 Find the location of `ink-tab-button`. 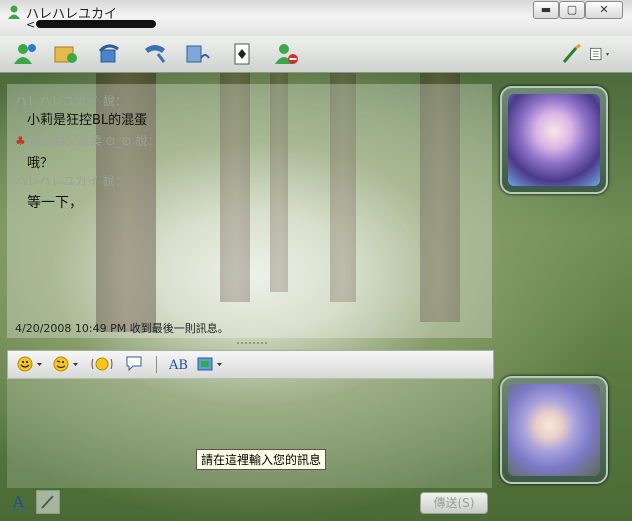

ink-tab-button is located at coordinates (48, 502).